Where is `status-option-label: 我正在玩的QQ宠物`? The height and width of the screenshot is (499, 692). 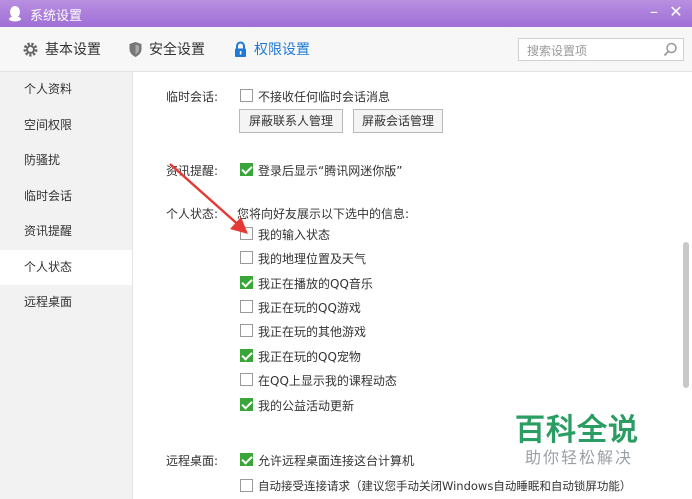
status-option-label: 我正在玩的QQ宠物 is located at coordinates (309, 357).